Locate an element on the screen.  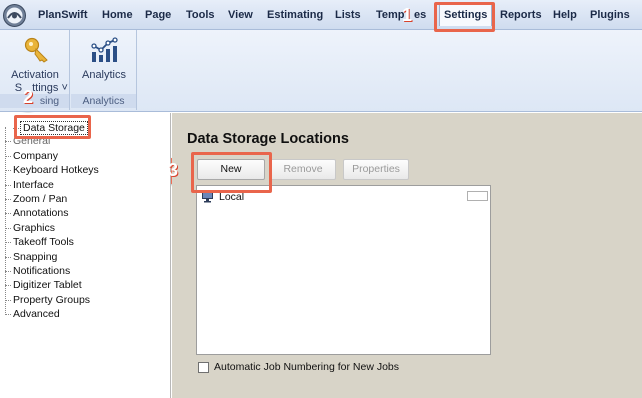
menu-view: View is located at coordinates (240, 15).